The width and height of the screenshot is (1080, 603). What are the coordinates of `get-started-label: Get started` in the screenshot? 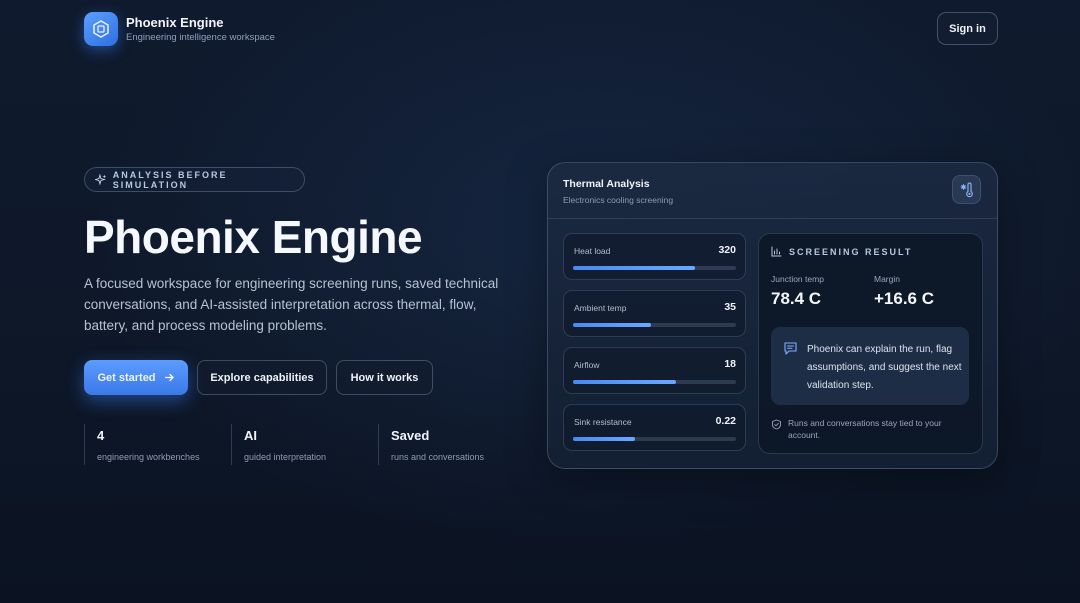 It's located at (126, 377).